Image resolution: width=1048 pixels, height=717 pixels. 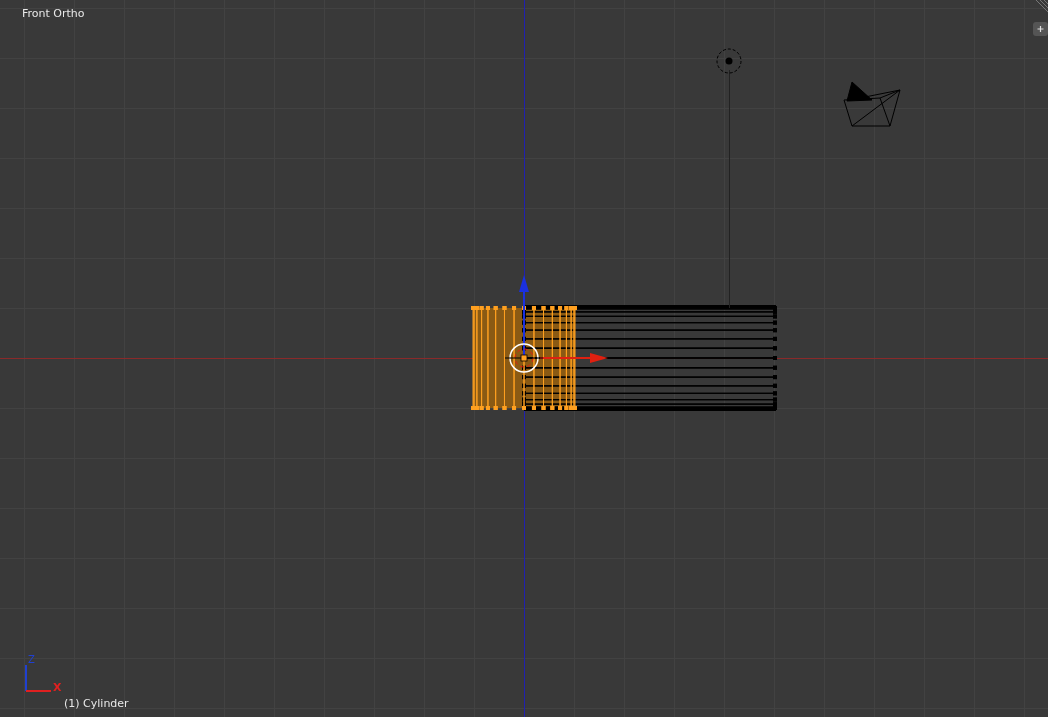 I want to click on lamp-icon, so click(x=729, y=178).